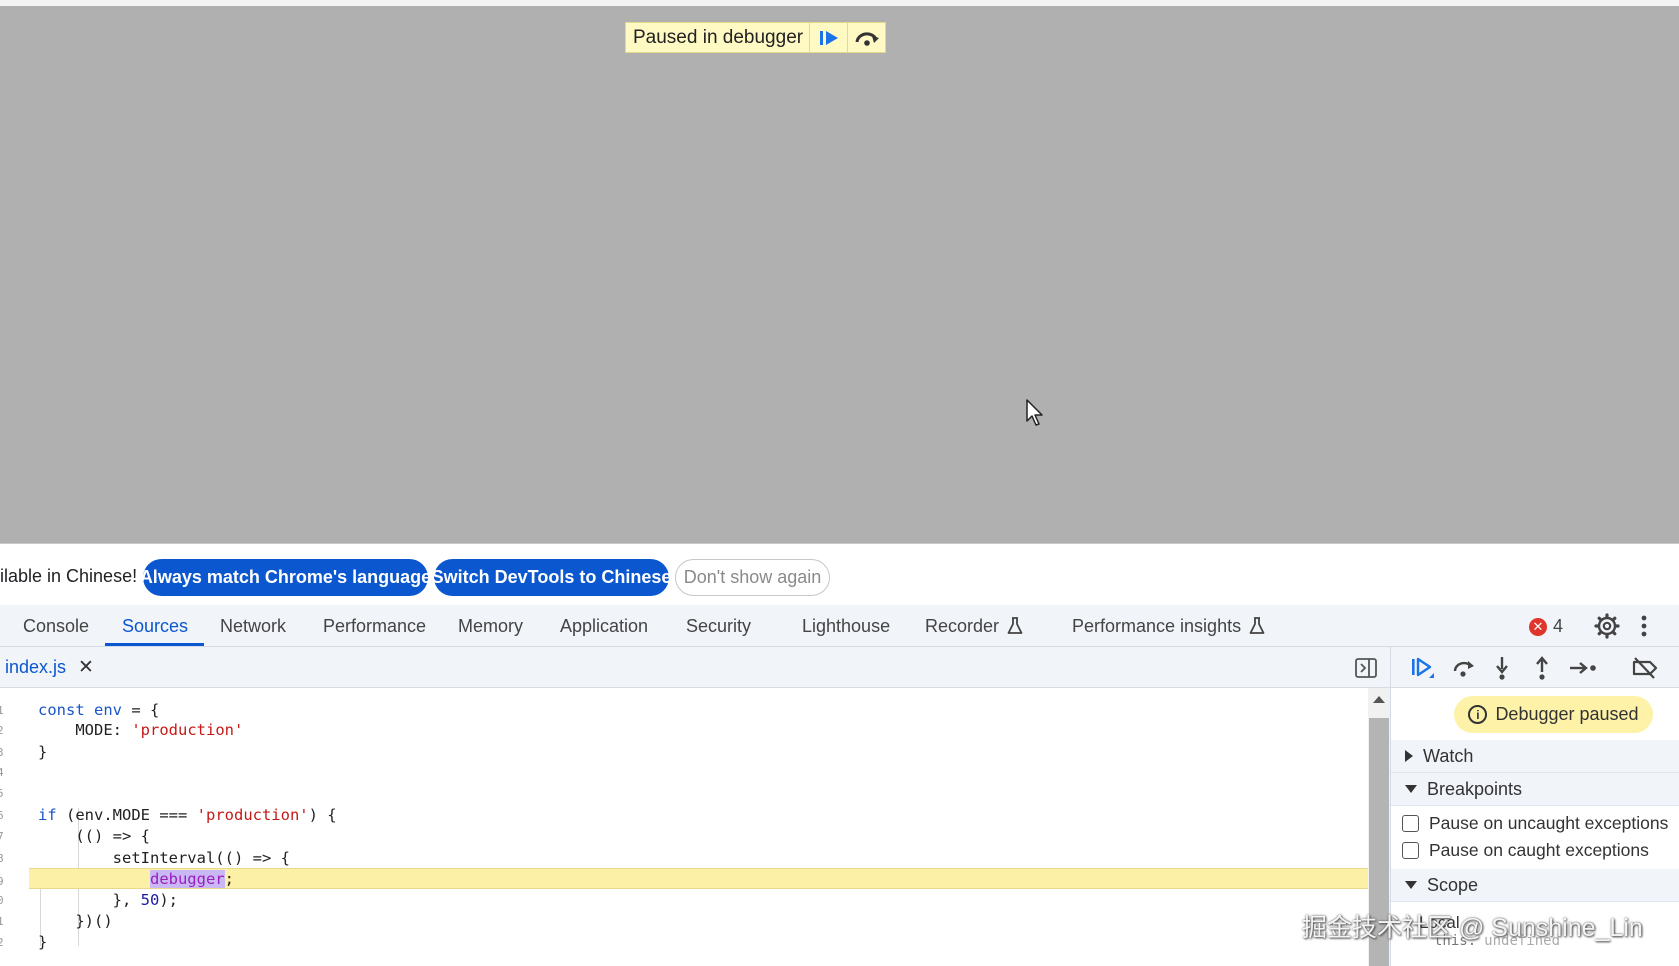 The height and width of the screenshot is (966, 1679). What do you see at coordinates (1583, 668) in the screenshot?
I see `step-icon` at bounding box center [1583, 668].